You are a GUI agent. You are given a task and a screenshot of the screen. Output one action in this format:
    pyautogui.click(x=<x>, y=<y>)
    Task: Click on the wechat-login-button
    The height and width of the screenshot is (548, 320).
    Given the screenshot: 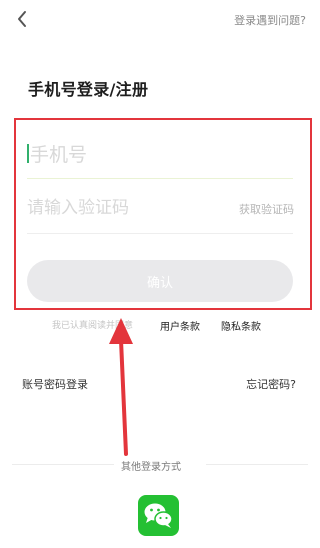 What is the action you would take?
    pyautogui.click(x=158, y=515)
    